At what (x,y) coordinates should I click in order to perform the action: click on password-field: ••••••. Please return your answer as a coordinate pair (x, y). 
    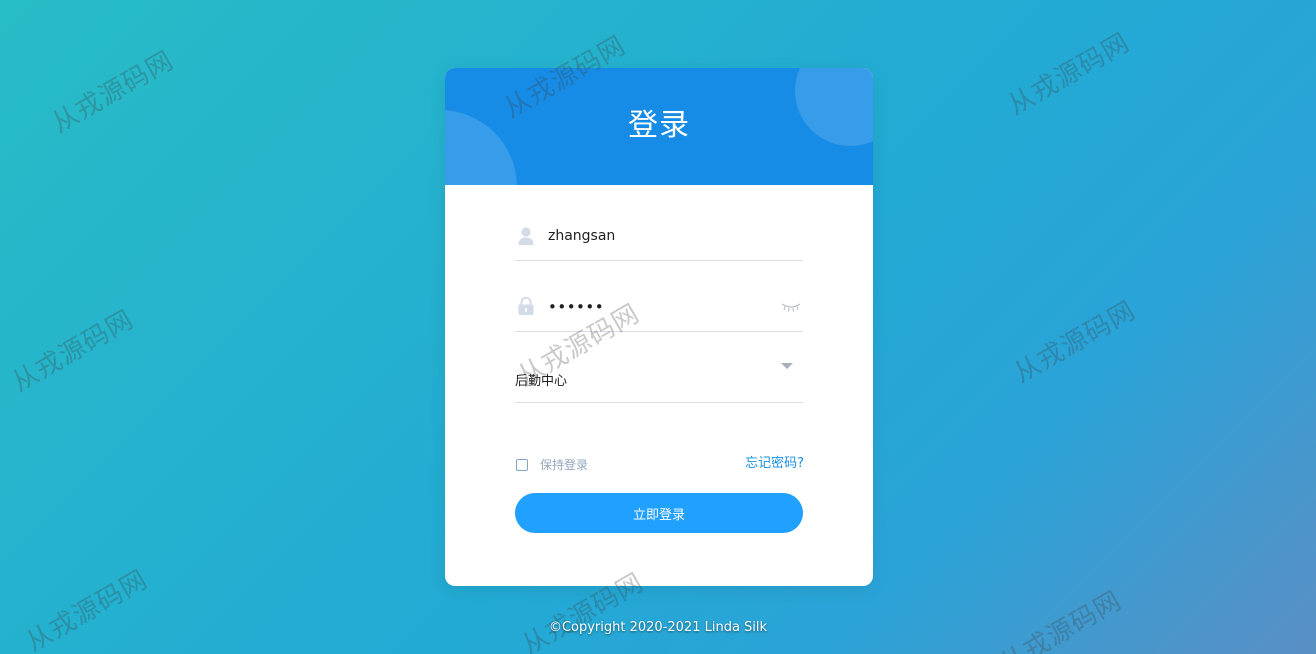
    Looking at the image, I should click on (659, 311).